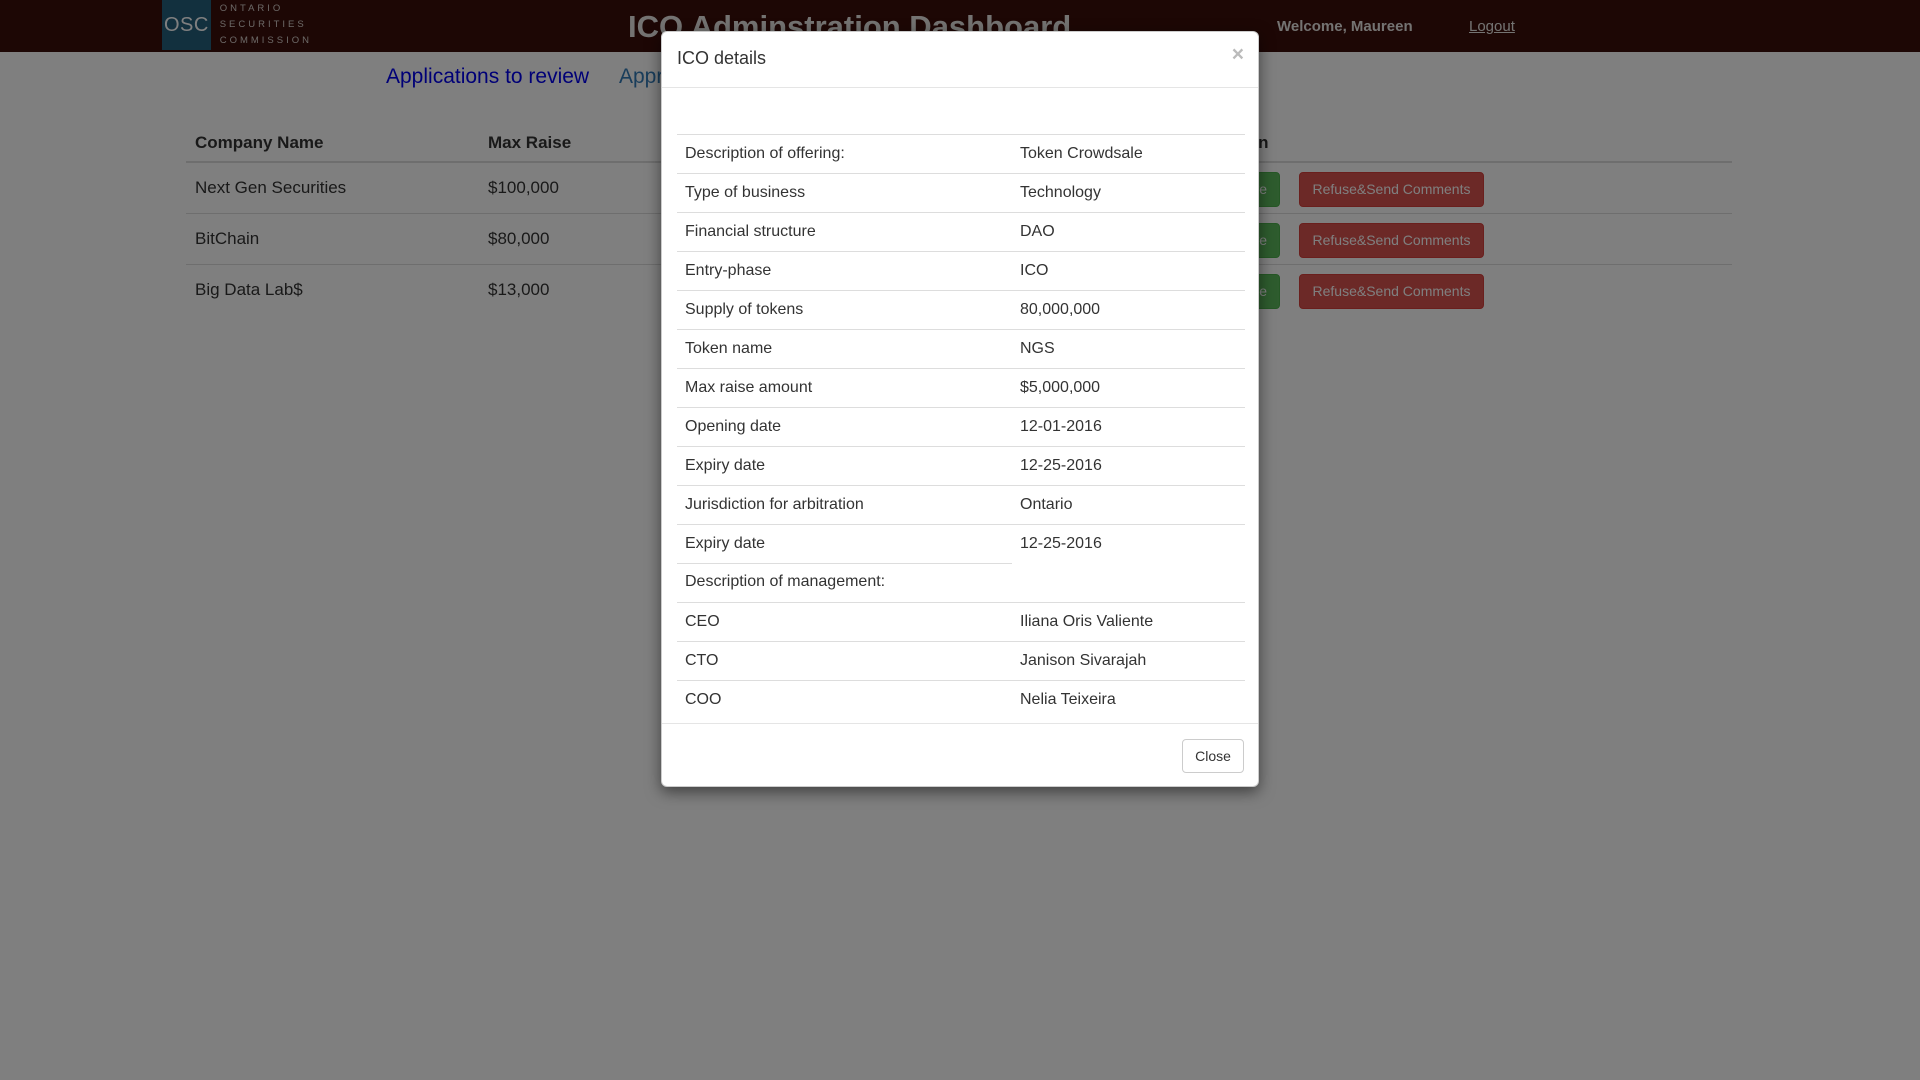 This screenshot has height=1080, width=1920. I want to click on detail-value: $5,000,000, so click(1060, 387).